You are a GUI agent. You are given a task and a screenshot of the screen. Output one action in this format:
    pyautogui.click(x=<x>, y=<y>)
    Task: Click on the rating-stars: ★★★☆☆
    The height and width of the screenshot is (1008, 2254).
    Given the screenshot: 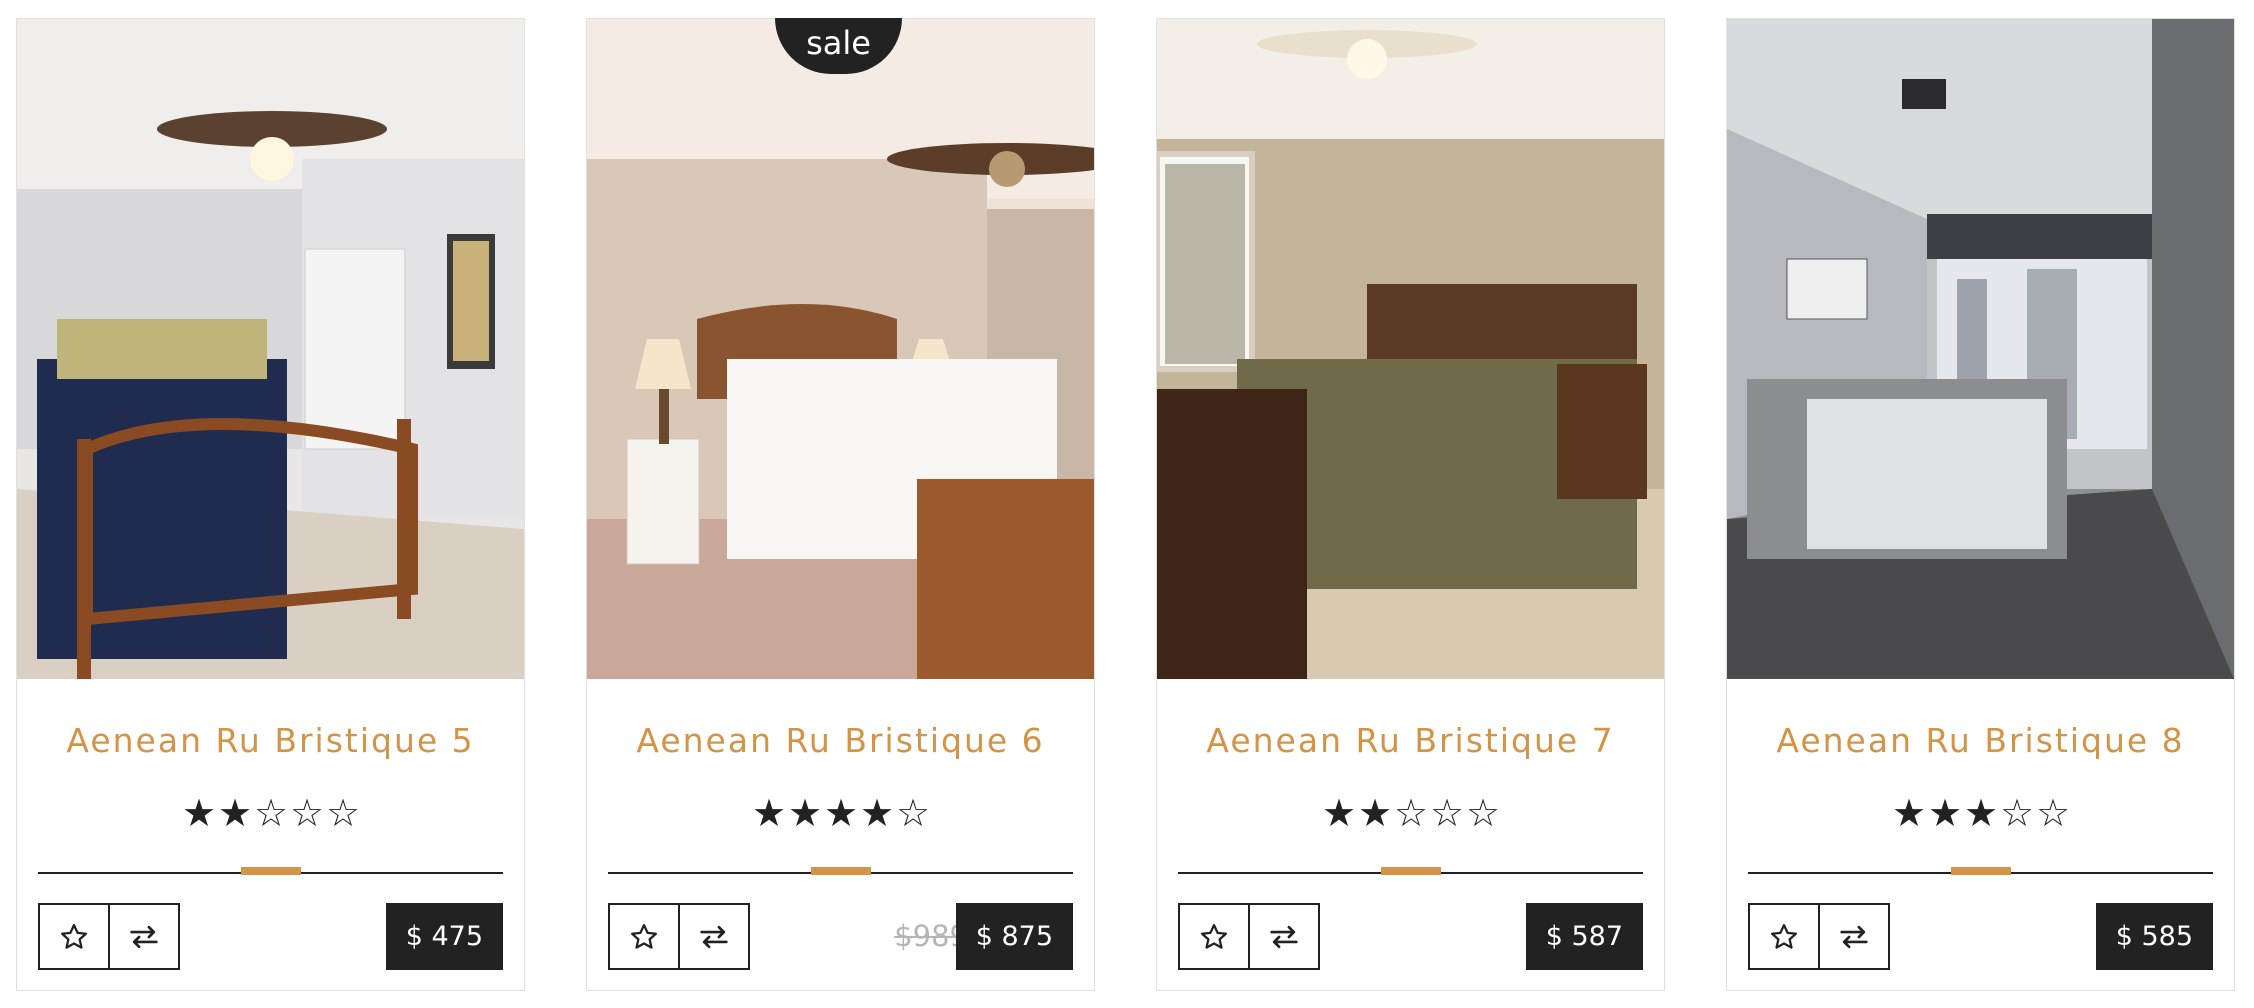 What is the action you would take?
    pyautogui.click(x=1980, y=813)
    